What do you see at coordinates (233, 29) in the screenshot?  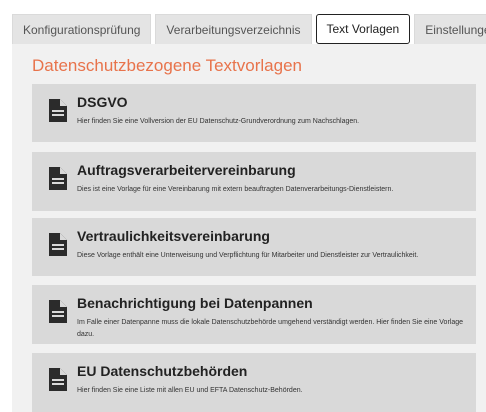 I see `tab-verarbeitungsverzeichnis: Verarbeitungsverzeichnis` at bounding box center [233, 29].